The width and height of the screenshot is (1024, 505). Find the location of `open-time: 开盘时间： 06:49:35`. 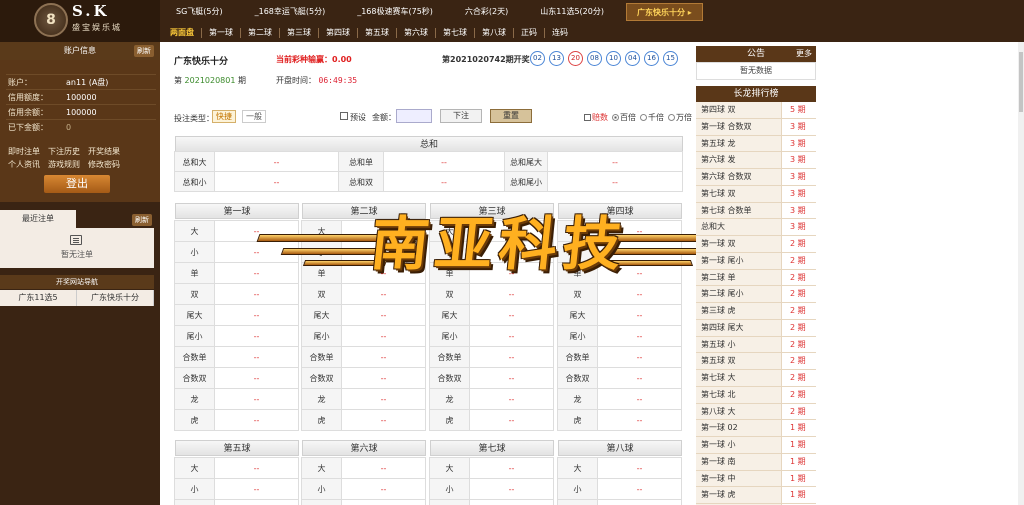

open-time: 开盘时间： 06:49:35 is located at coordinates (316, 80).